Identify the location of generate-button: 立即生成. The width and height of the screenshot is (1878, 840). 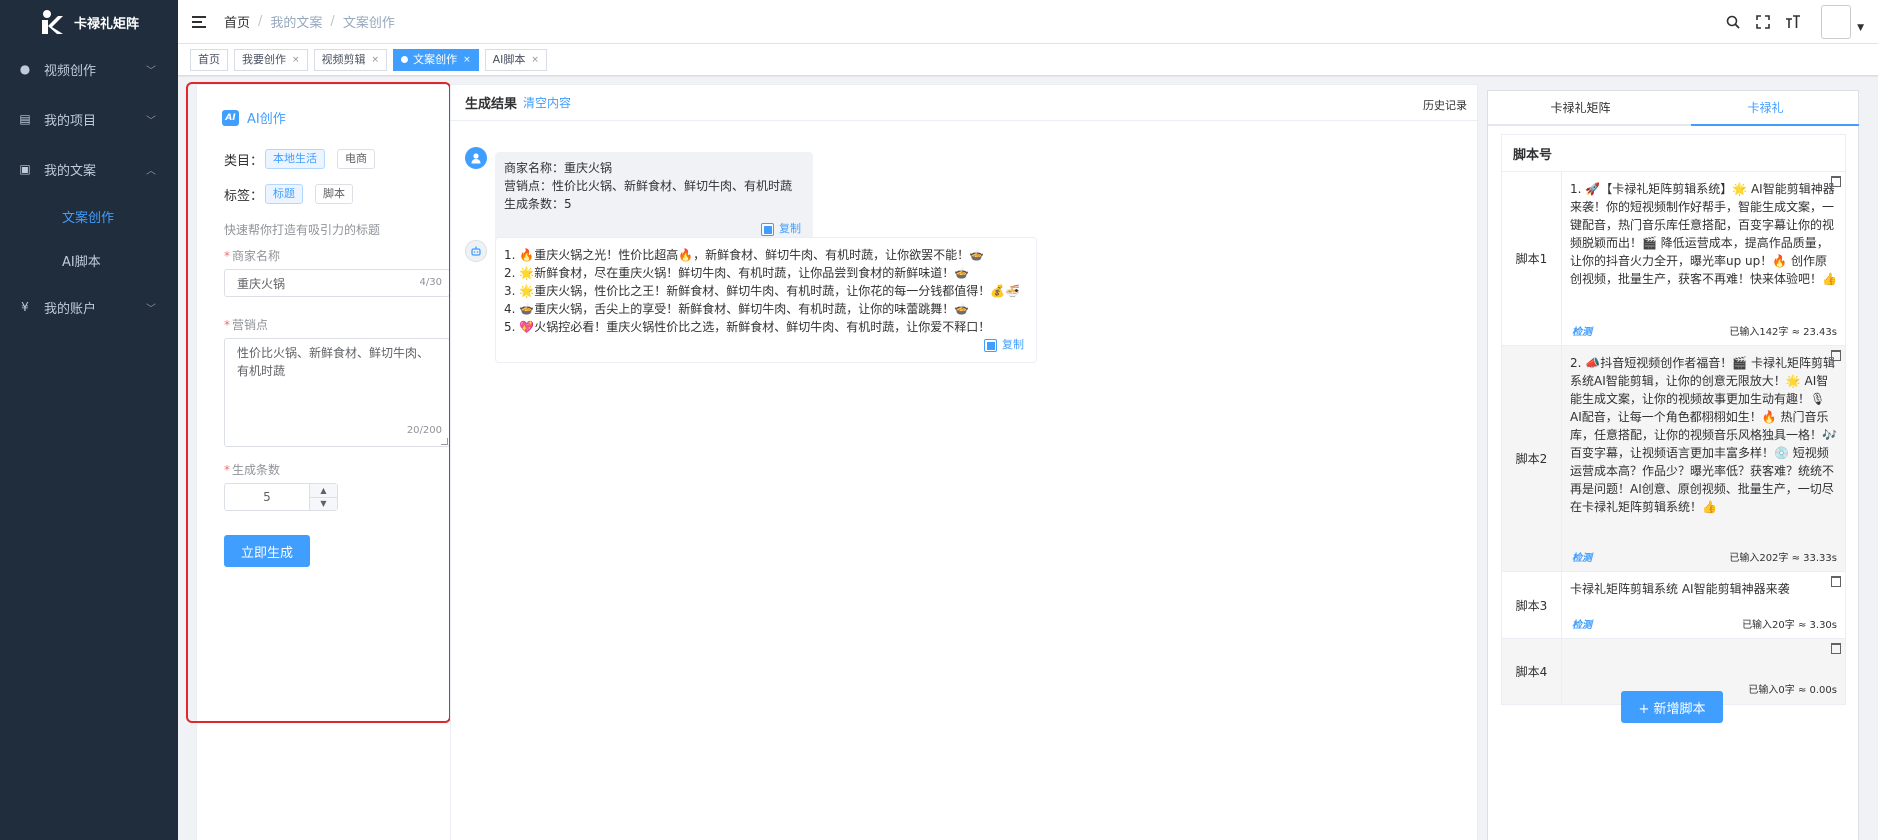
(267, 551).